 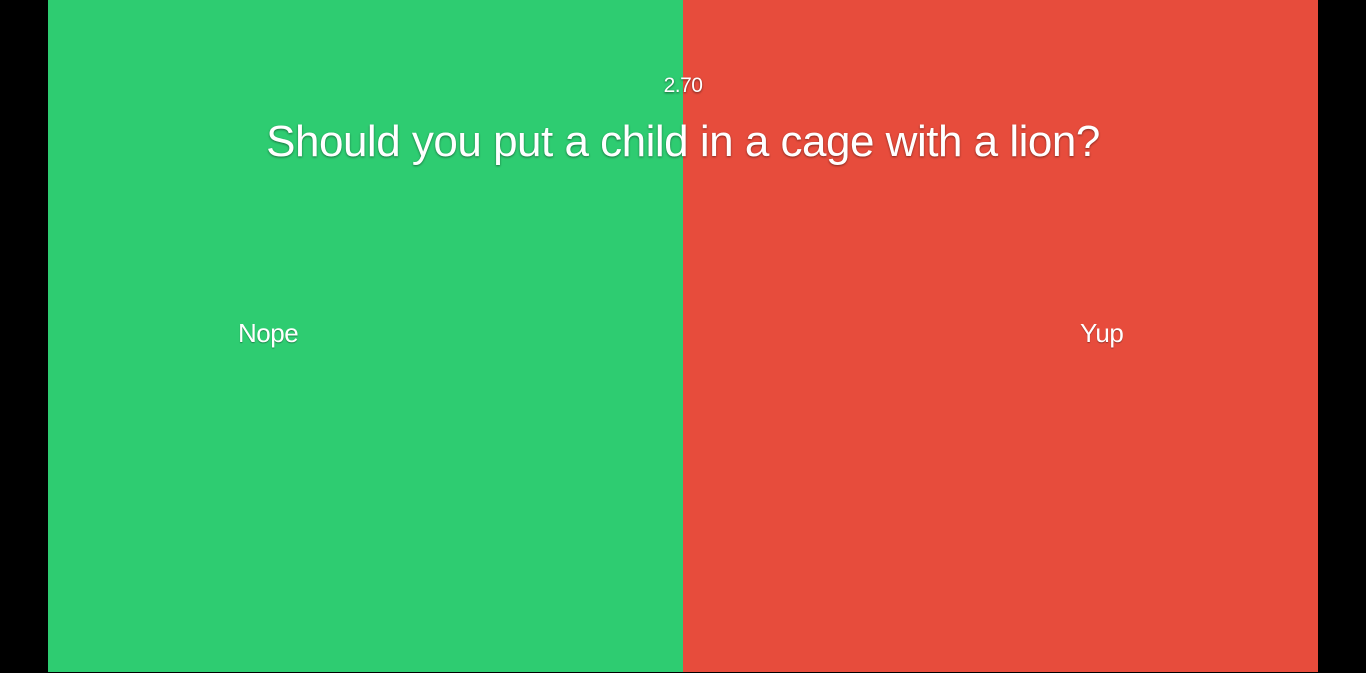 I want to click on option-nope-label: Nope, so click(x=268, y=333).